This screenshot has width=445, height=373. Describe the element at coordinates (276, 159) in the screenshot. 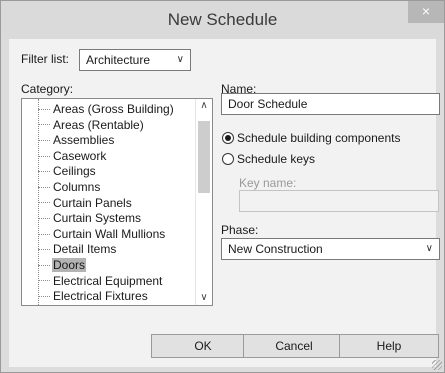

I see `schedule-keys-label: Schedule keys` at that location.